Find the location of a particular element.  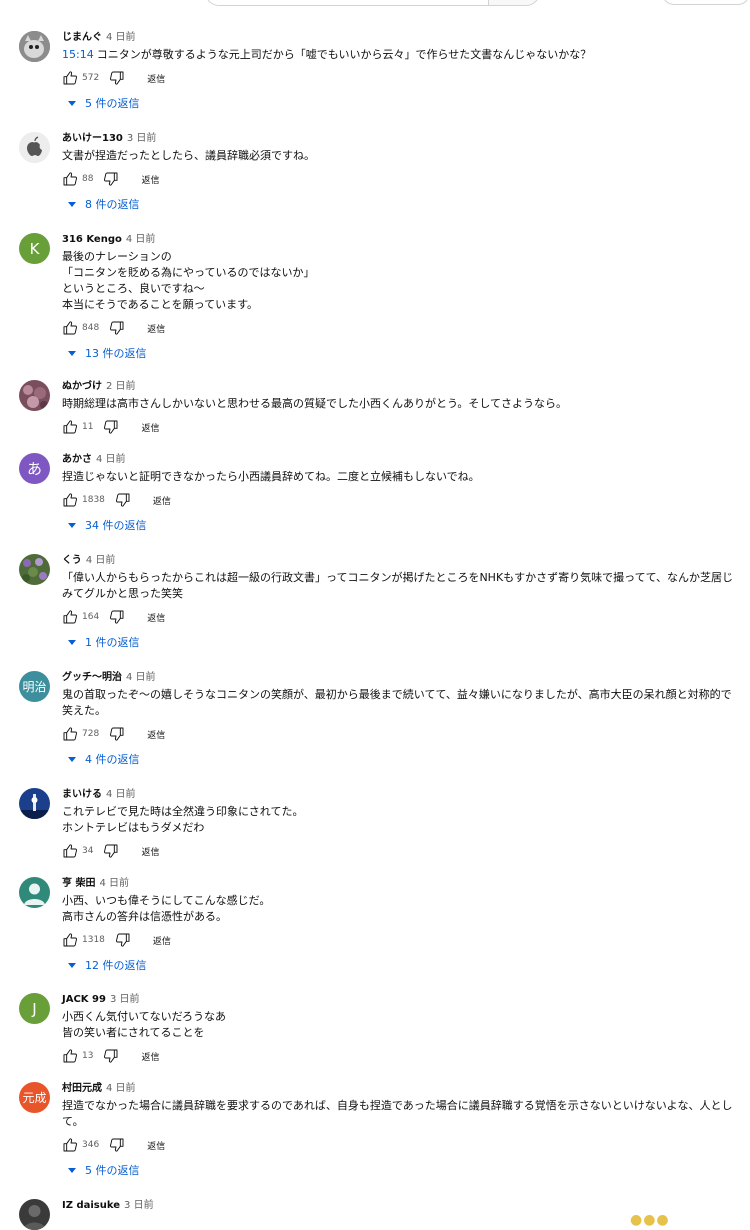

comment-actions: 346 返信 is located at coordinates (400, 1145).